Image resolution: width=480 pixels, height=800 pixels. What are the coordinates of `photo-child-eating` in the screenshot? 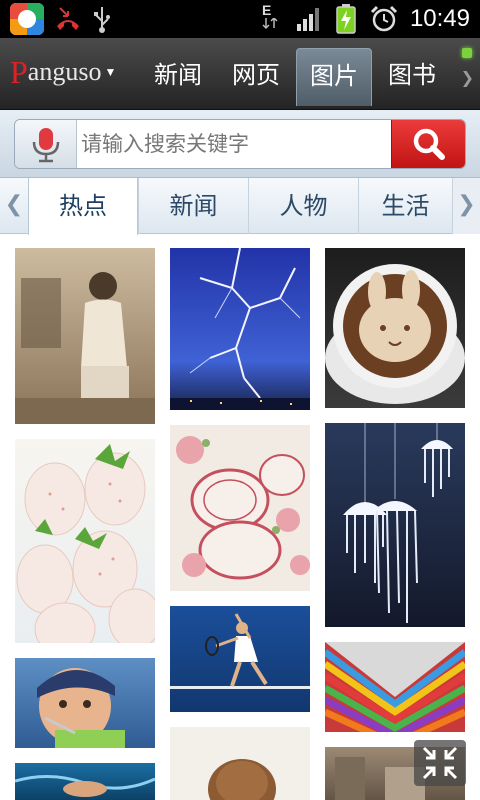 It's located at (85, 703).